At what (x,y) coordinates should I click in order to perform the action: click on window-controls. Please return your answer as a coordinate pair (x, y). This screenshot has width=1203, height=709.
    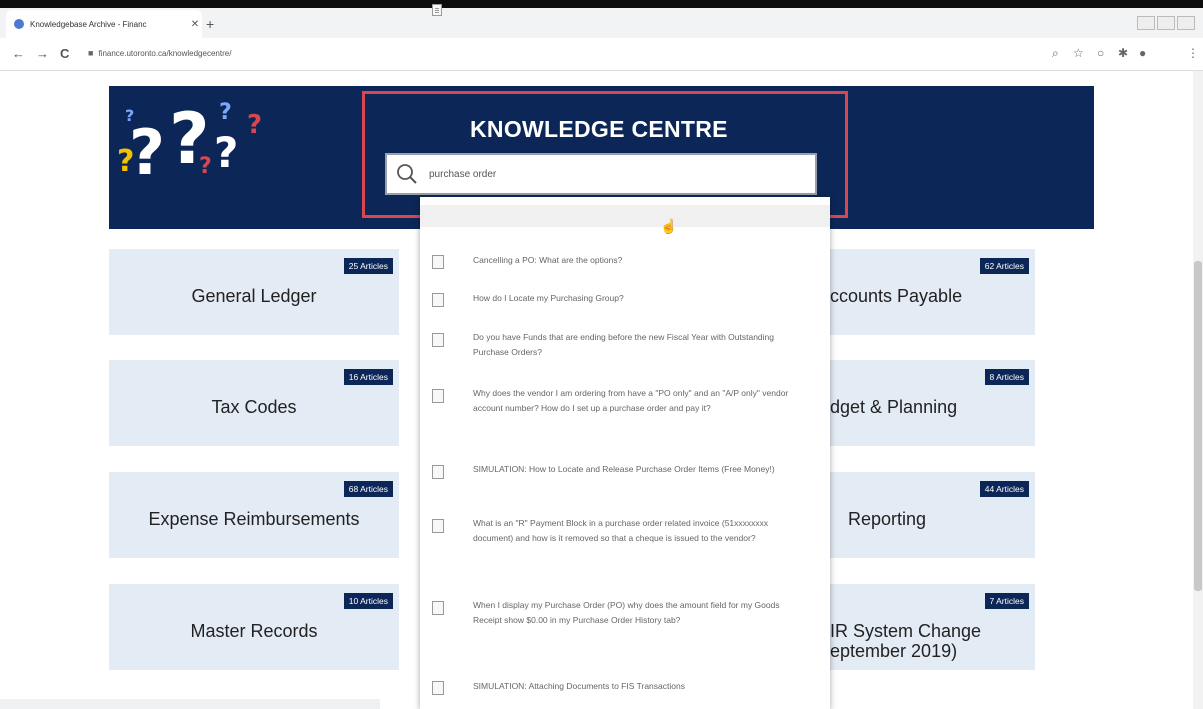
    Looking at the image, I should click on (1166, 23).